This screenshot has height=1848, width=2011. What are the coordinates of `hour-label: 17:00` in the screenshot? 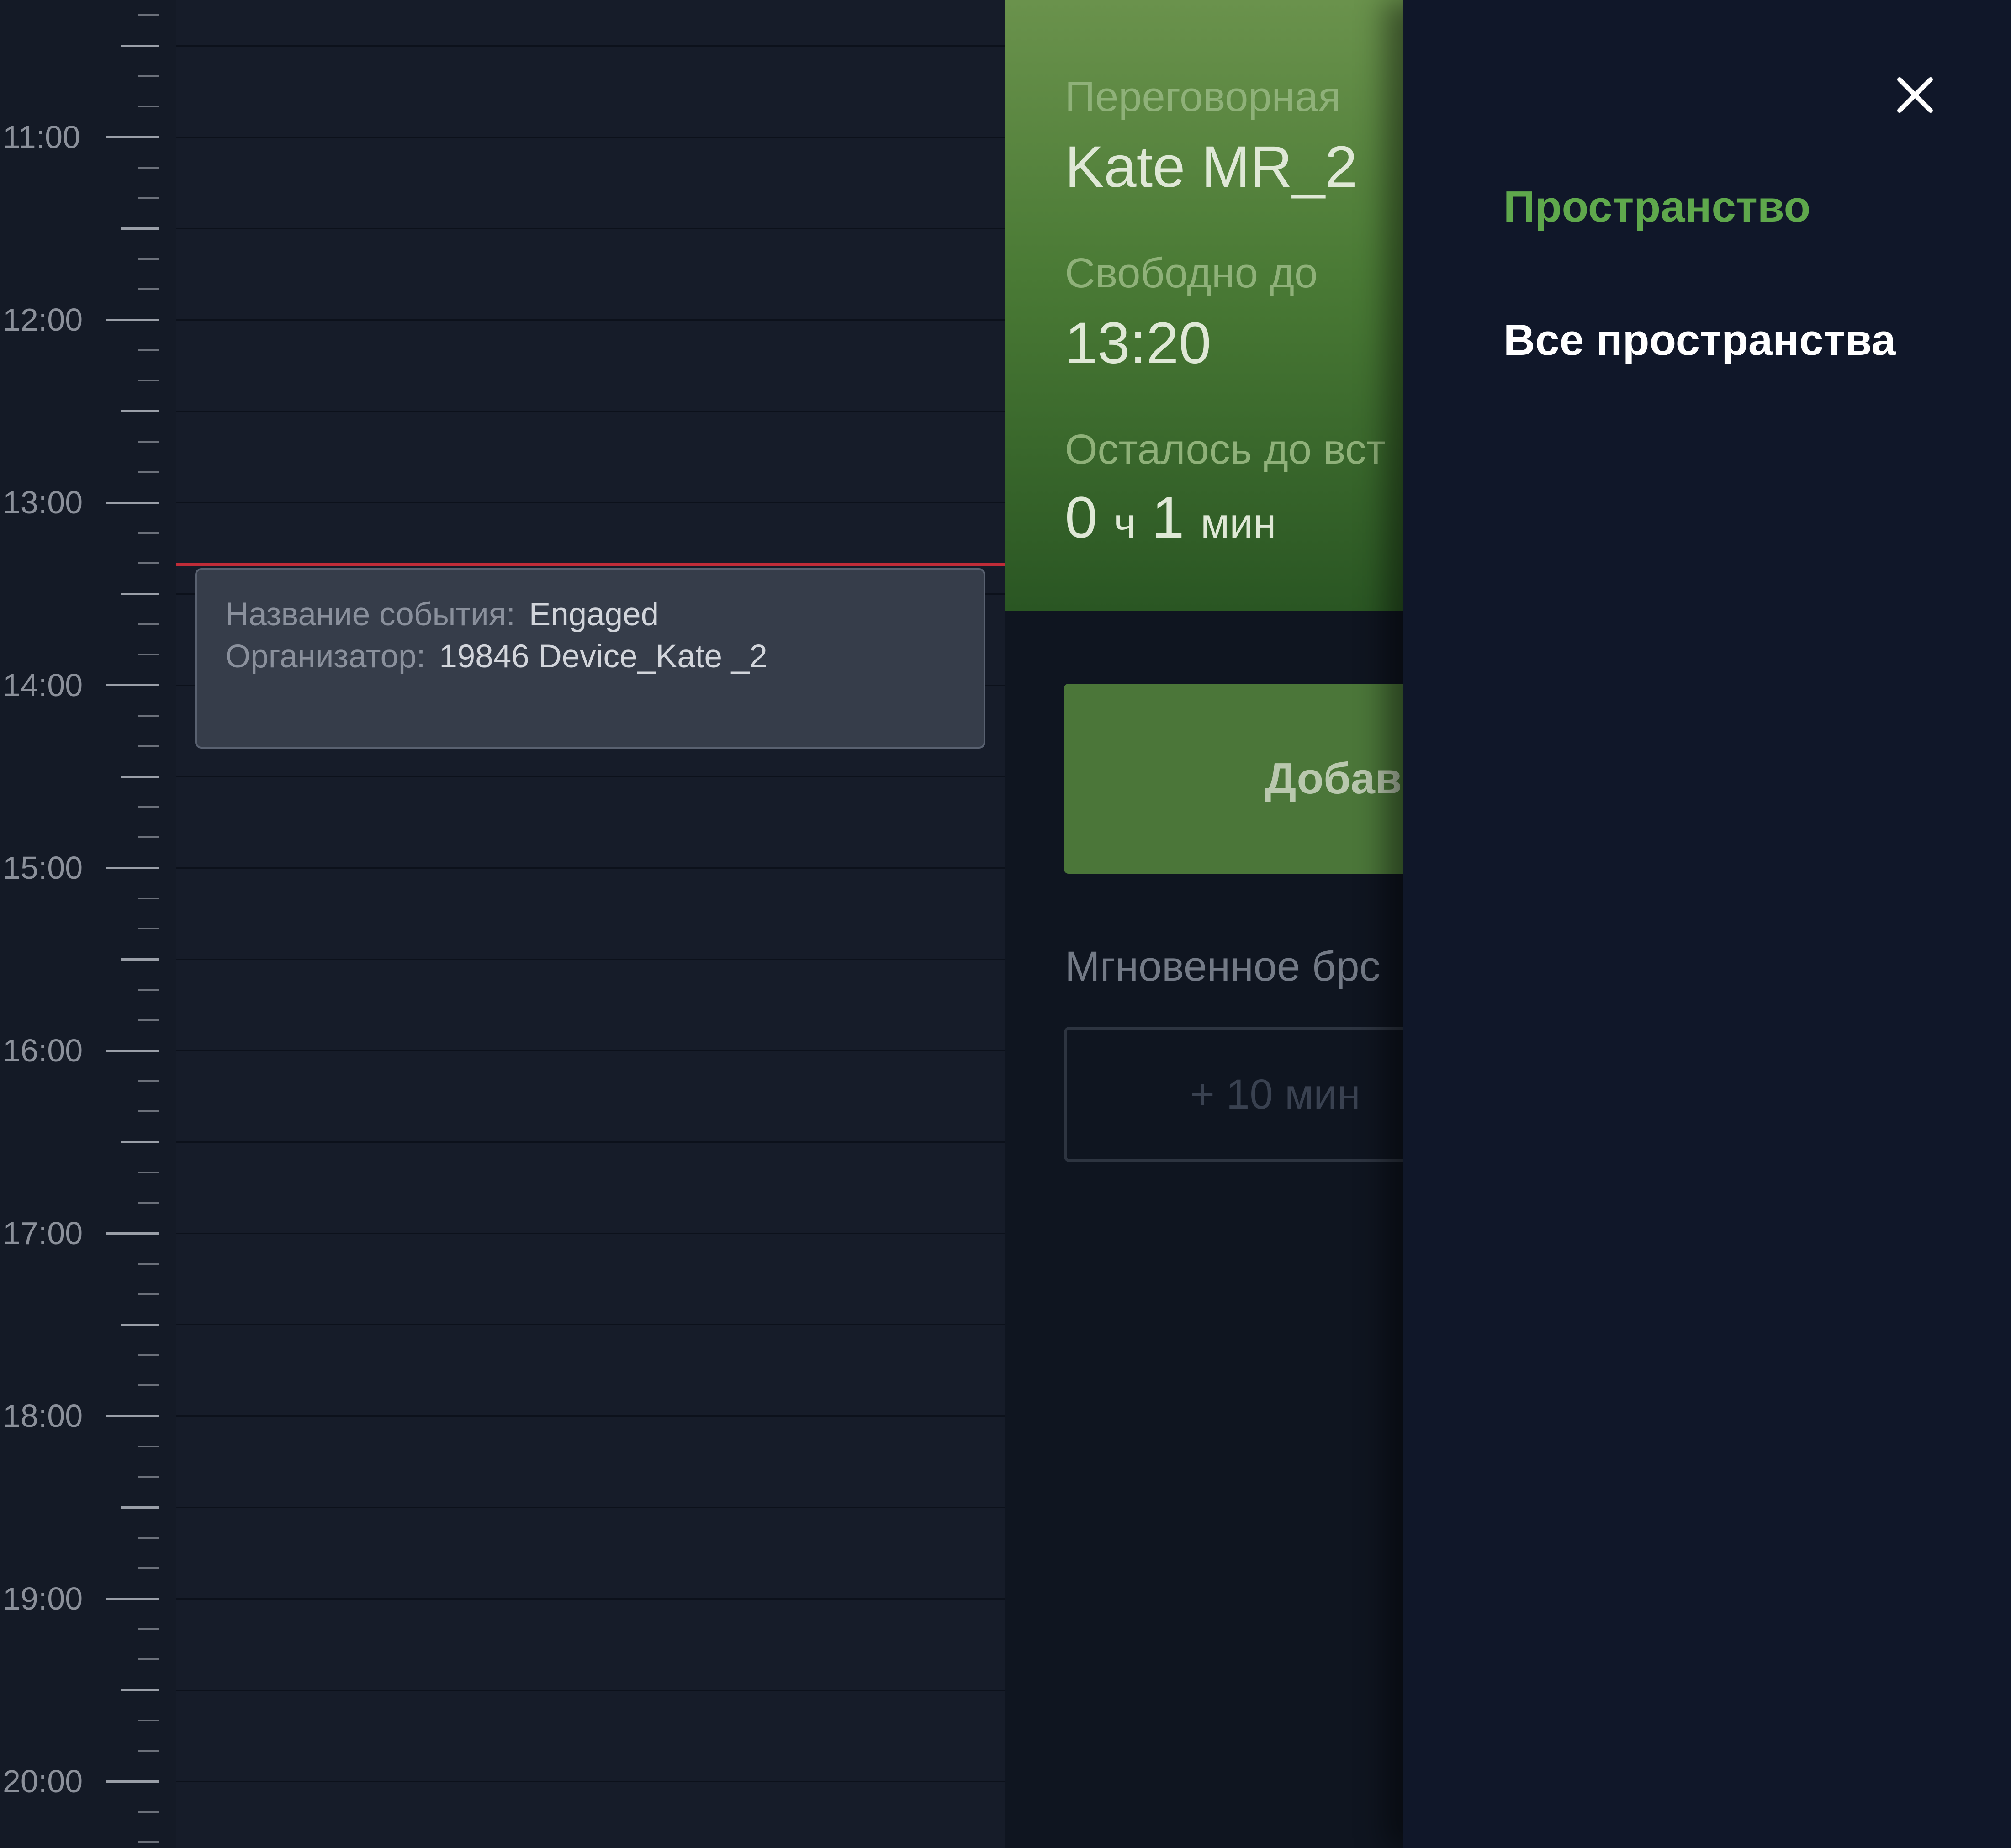 It's located at (43, 1233).